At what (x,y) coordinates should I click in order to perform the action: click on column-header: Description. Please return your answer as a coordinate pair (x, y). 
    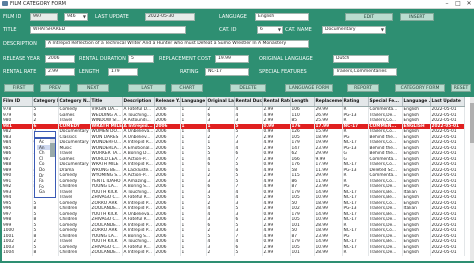
    Looking at the image, I should click on (138, 102).